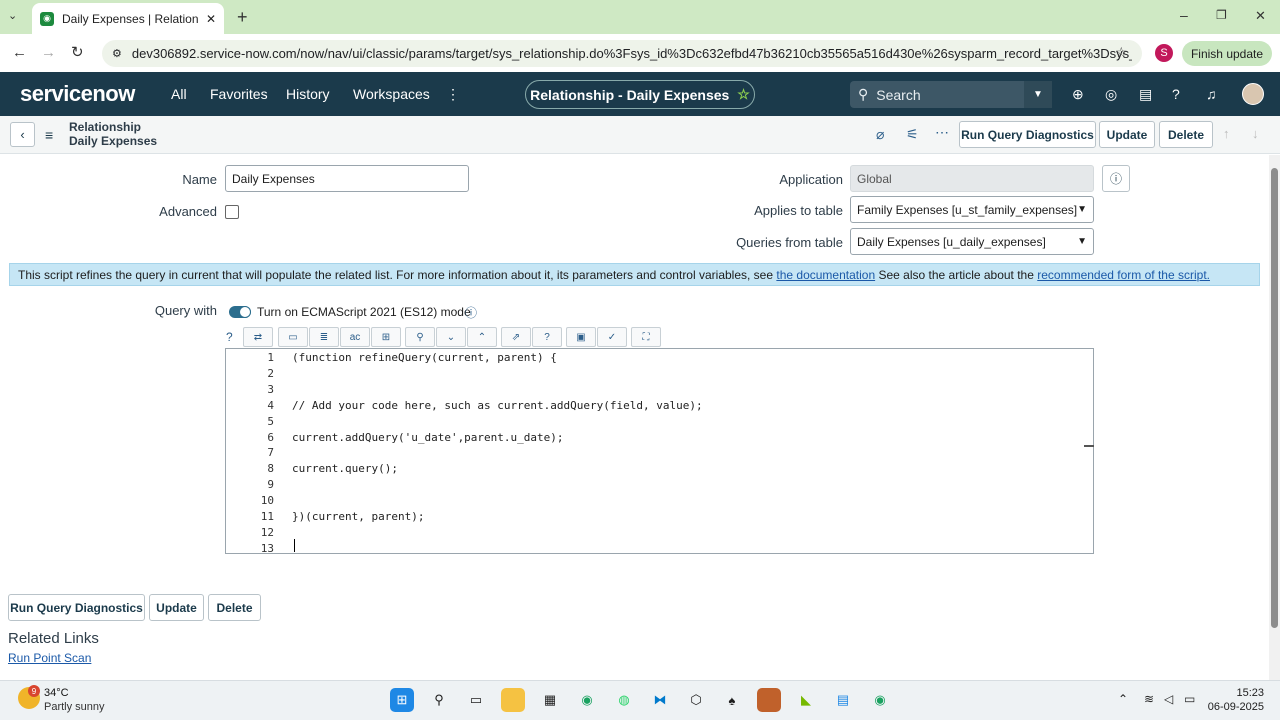  Describe the element at coordinates (22, 134) in the screenshot. I see `back-button: ‹` at that location.